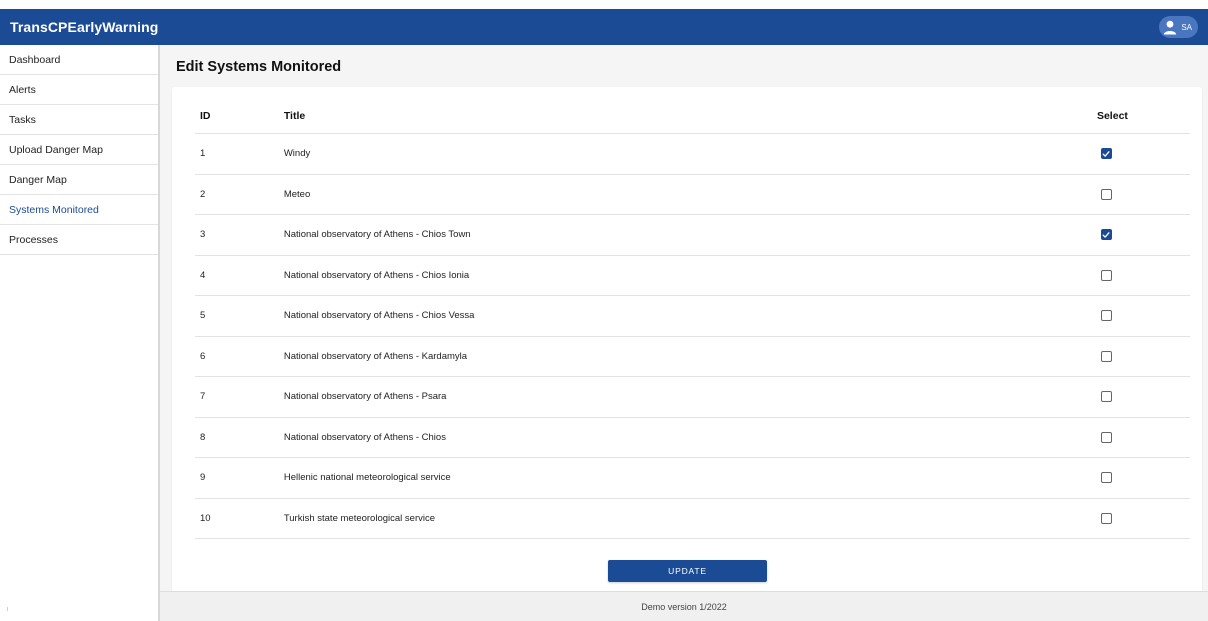 This screenshot has height=621, width=1208. Describe the element at coordinates (1170, 27) in the screenshot. I see `user-icon` at that location.